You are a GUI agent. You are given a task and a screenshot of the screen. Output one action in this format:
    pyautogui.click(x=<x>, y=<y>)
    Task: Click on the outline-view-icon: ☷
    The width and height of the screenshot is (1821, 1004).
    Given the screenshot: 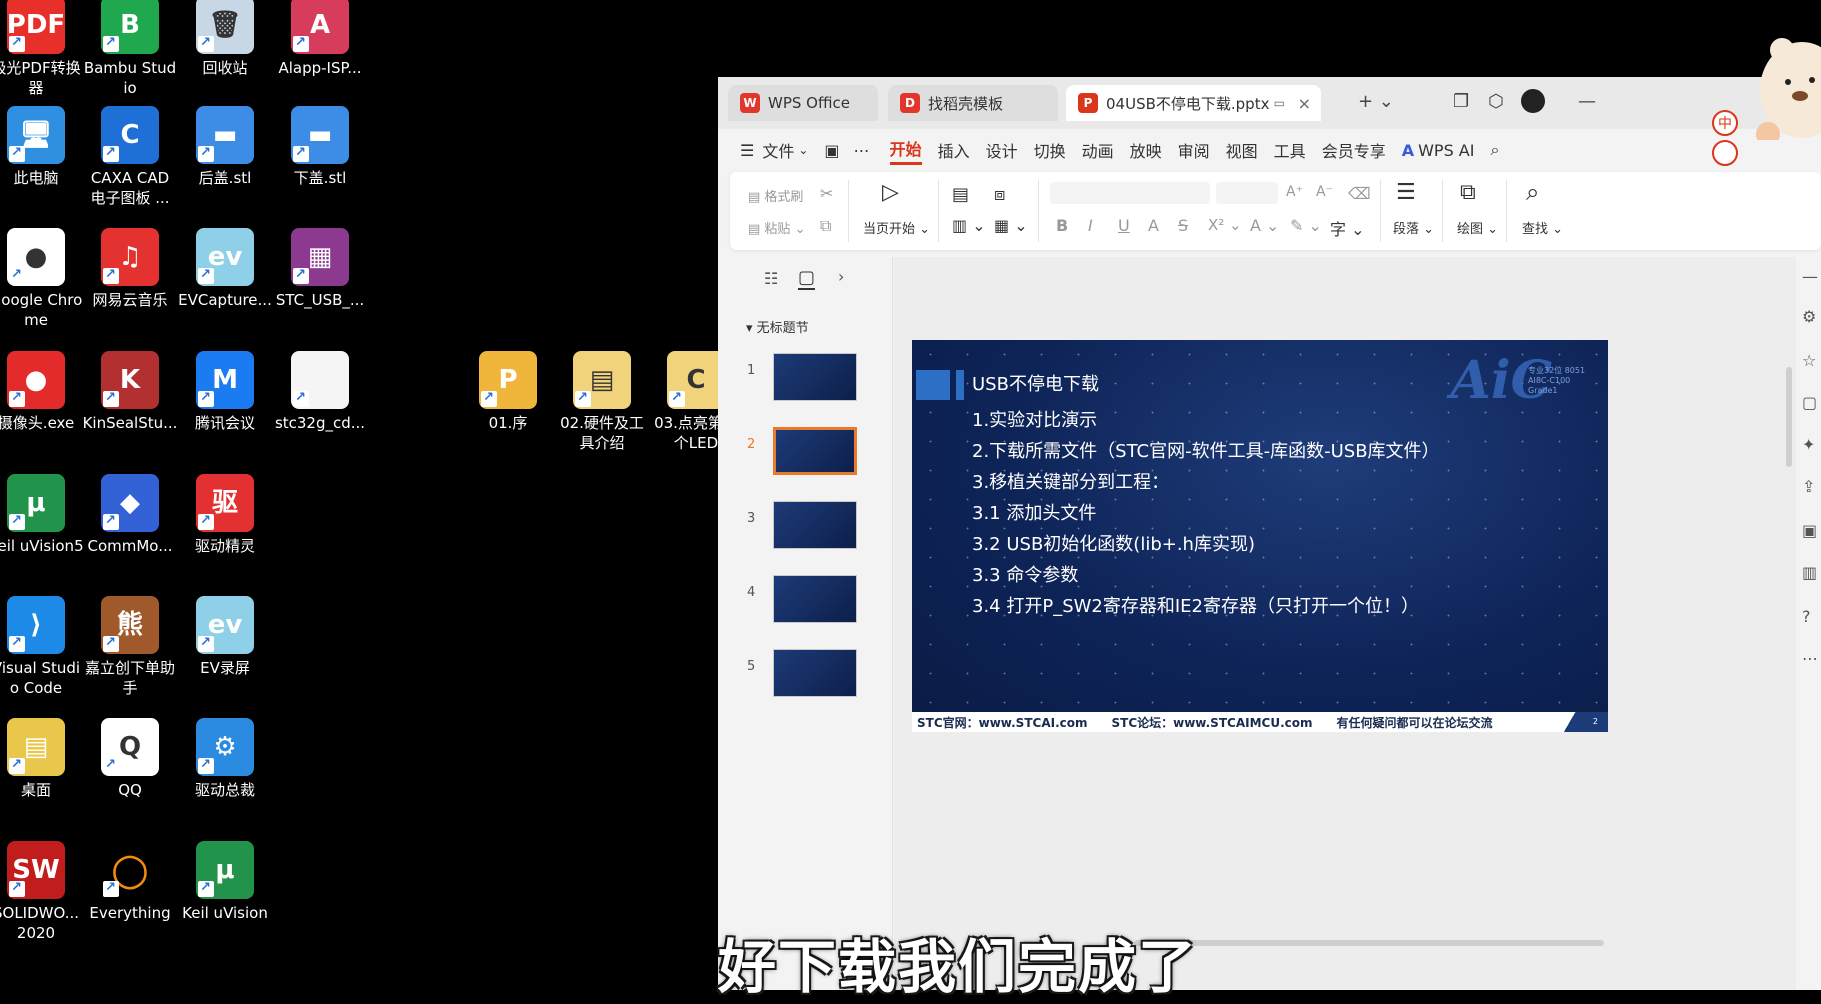 What is the action you would take?
    pyautogui.click(x=771, y=278)
    